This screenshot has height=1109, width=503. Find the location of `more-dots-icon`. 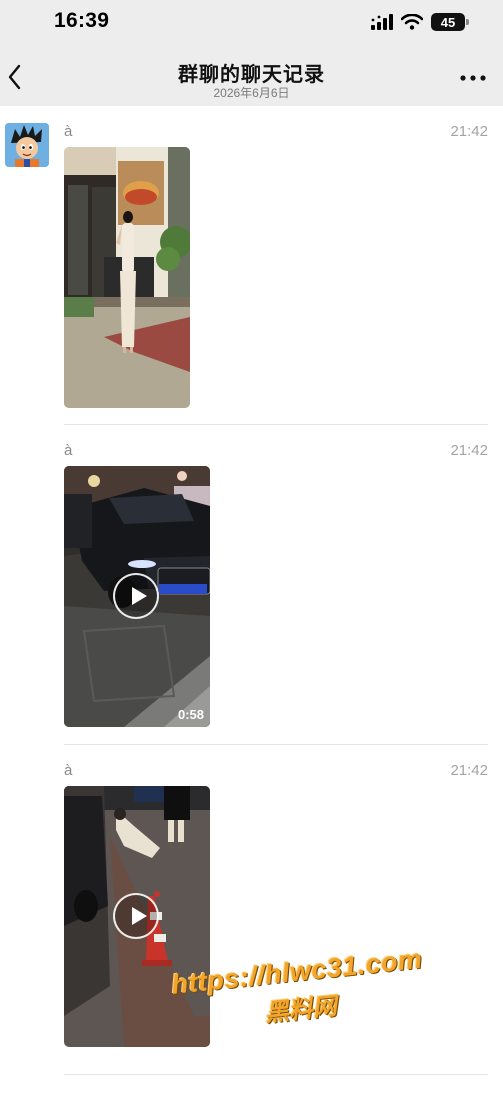

more-dots-icon is located at coordinates (473, 78).